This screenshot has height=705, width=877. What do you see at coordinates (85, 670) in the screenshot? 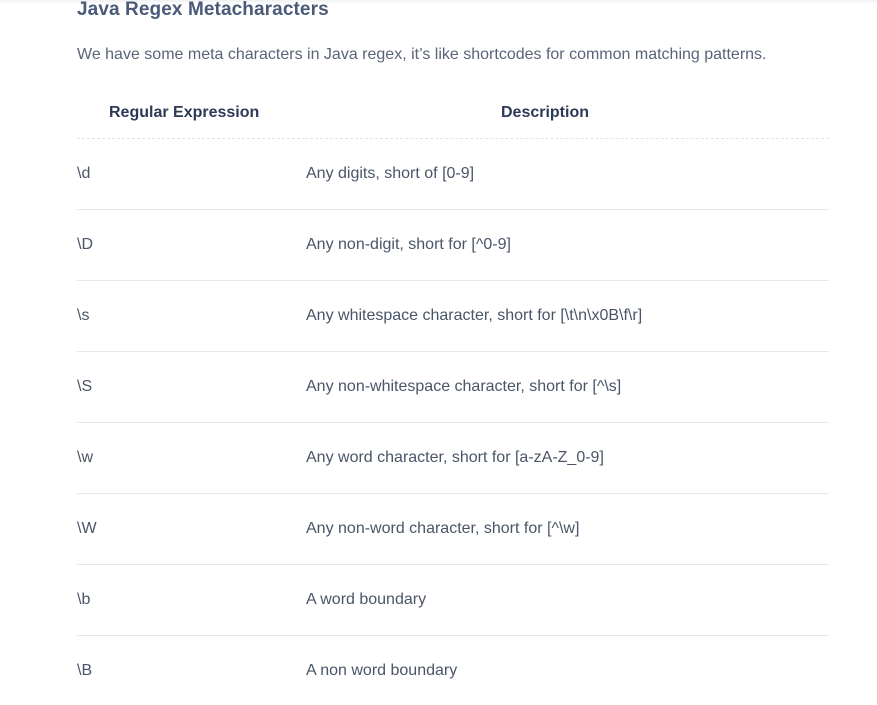
I see `expression-cell: \B` at bounding box center [85, 670].